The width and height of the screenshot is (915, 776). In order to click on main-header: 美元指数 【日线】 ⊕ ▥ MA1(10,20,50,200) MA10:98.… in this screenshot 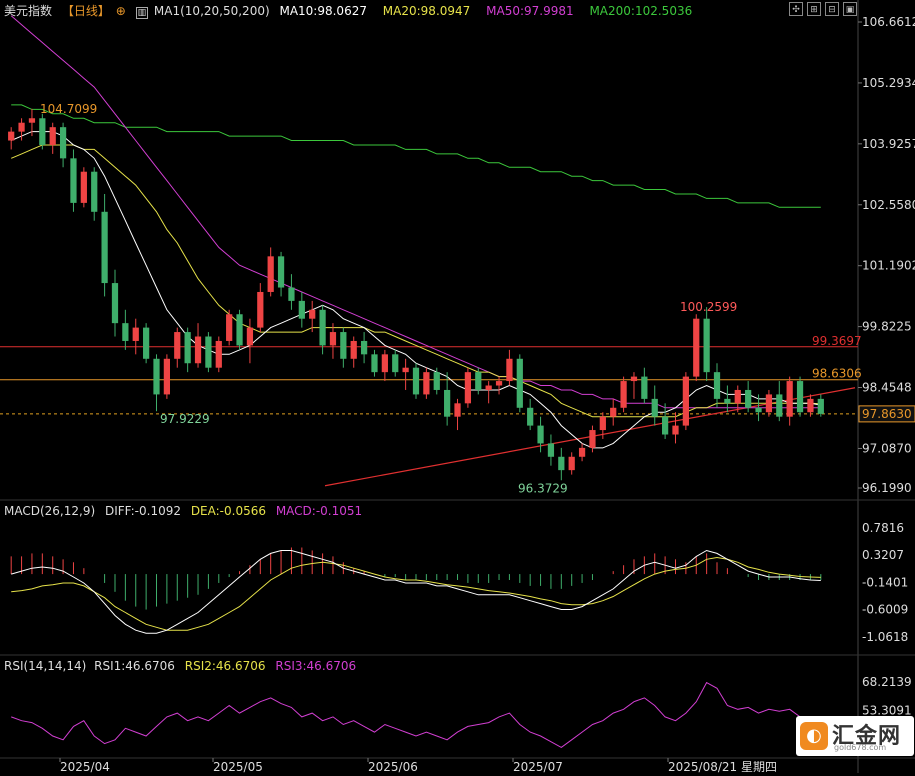, I will do `click(351, 11)`.